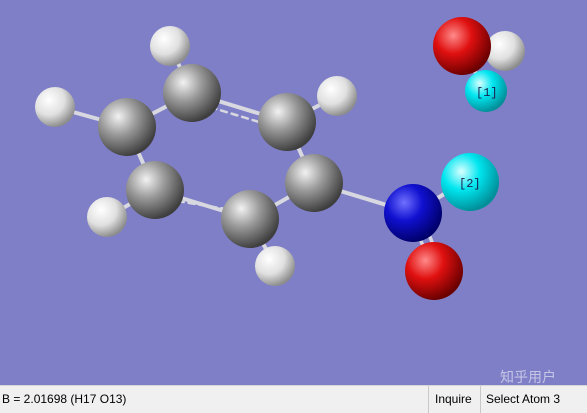 The width and height of the screenshot is (587, 413). I want to click on selection-prompt: Select Atom 3, so click(533, 399).